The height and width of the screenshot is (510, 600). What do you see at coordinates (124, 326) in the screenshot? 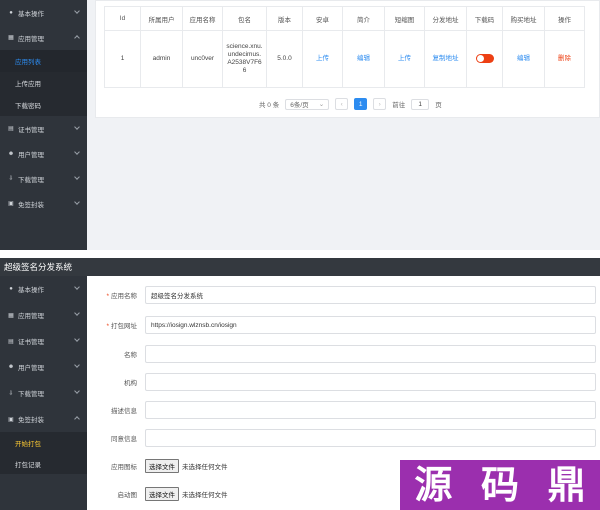
I see `field-label-text: 打包网址` at bounding box center [124, 326].